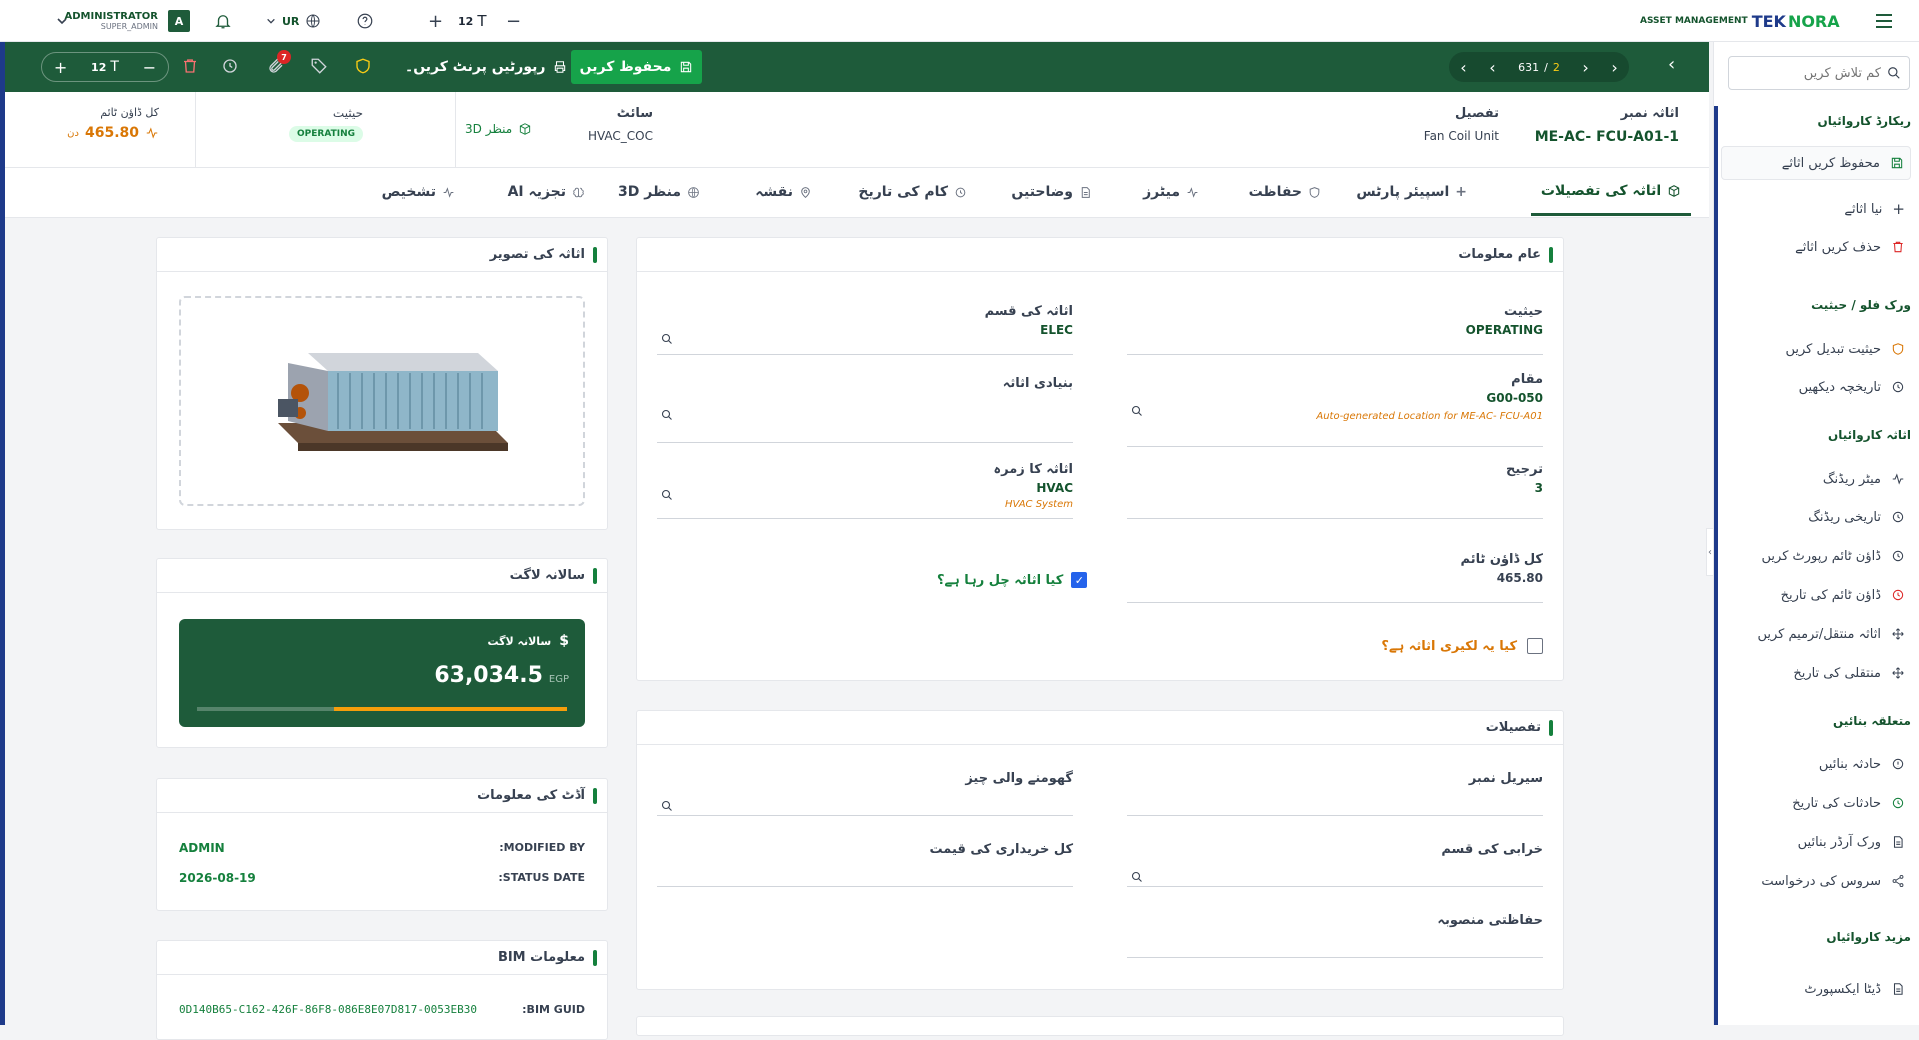 Image resolution: width=1919 pixels, height=1040 pixels. What do you see at coordinates (1710, 552) in the screenshot?
I see `sidebar-collapse-handle: ‹` at bounding box center [1710, 552].